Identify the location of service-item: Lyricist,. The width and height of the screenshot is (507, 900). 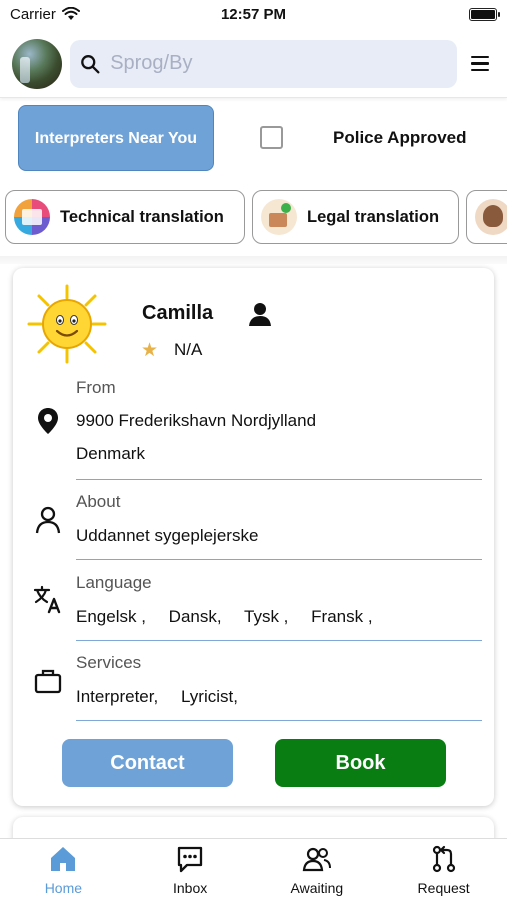
(209, 696).